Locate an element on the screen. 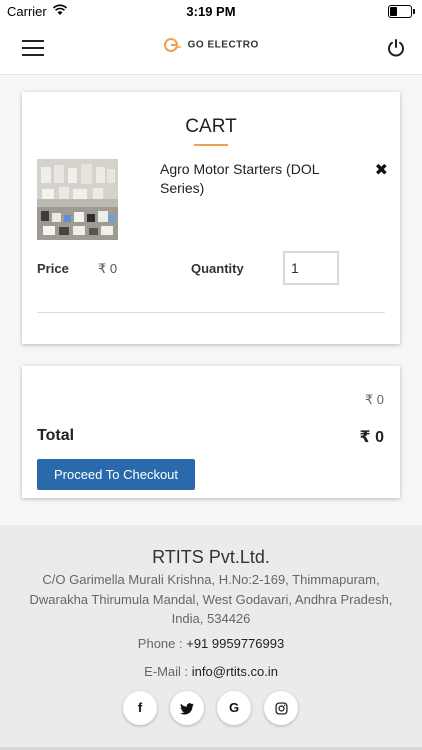 The image size is (422, 750). total-value: ₹ 0 is located at coordinates (371, 437).